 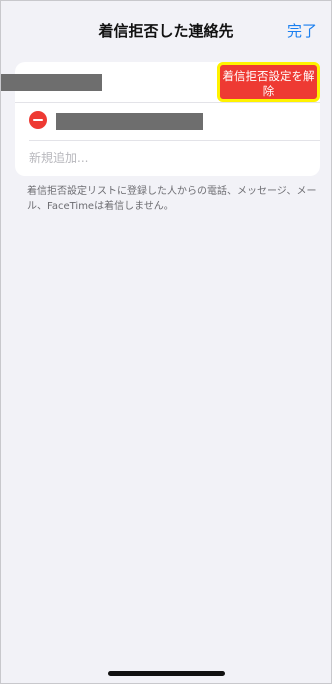 I want to click on unblock-button: 着信拒否設定を解除, so click(x=268, y=82).